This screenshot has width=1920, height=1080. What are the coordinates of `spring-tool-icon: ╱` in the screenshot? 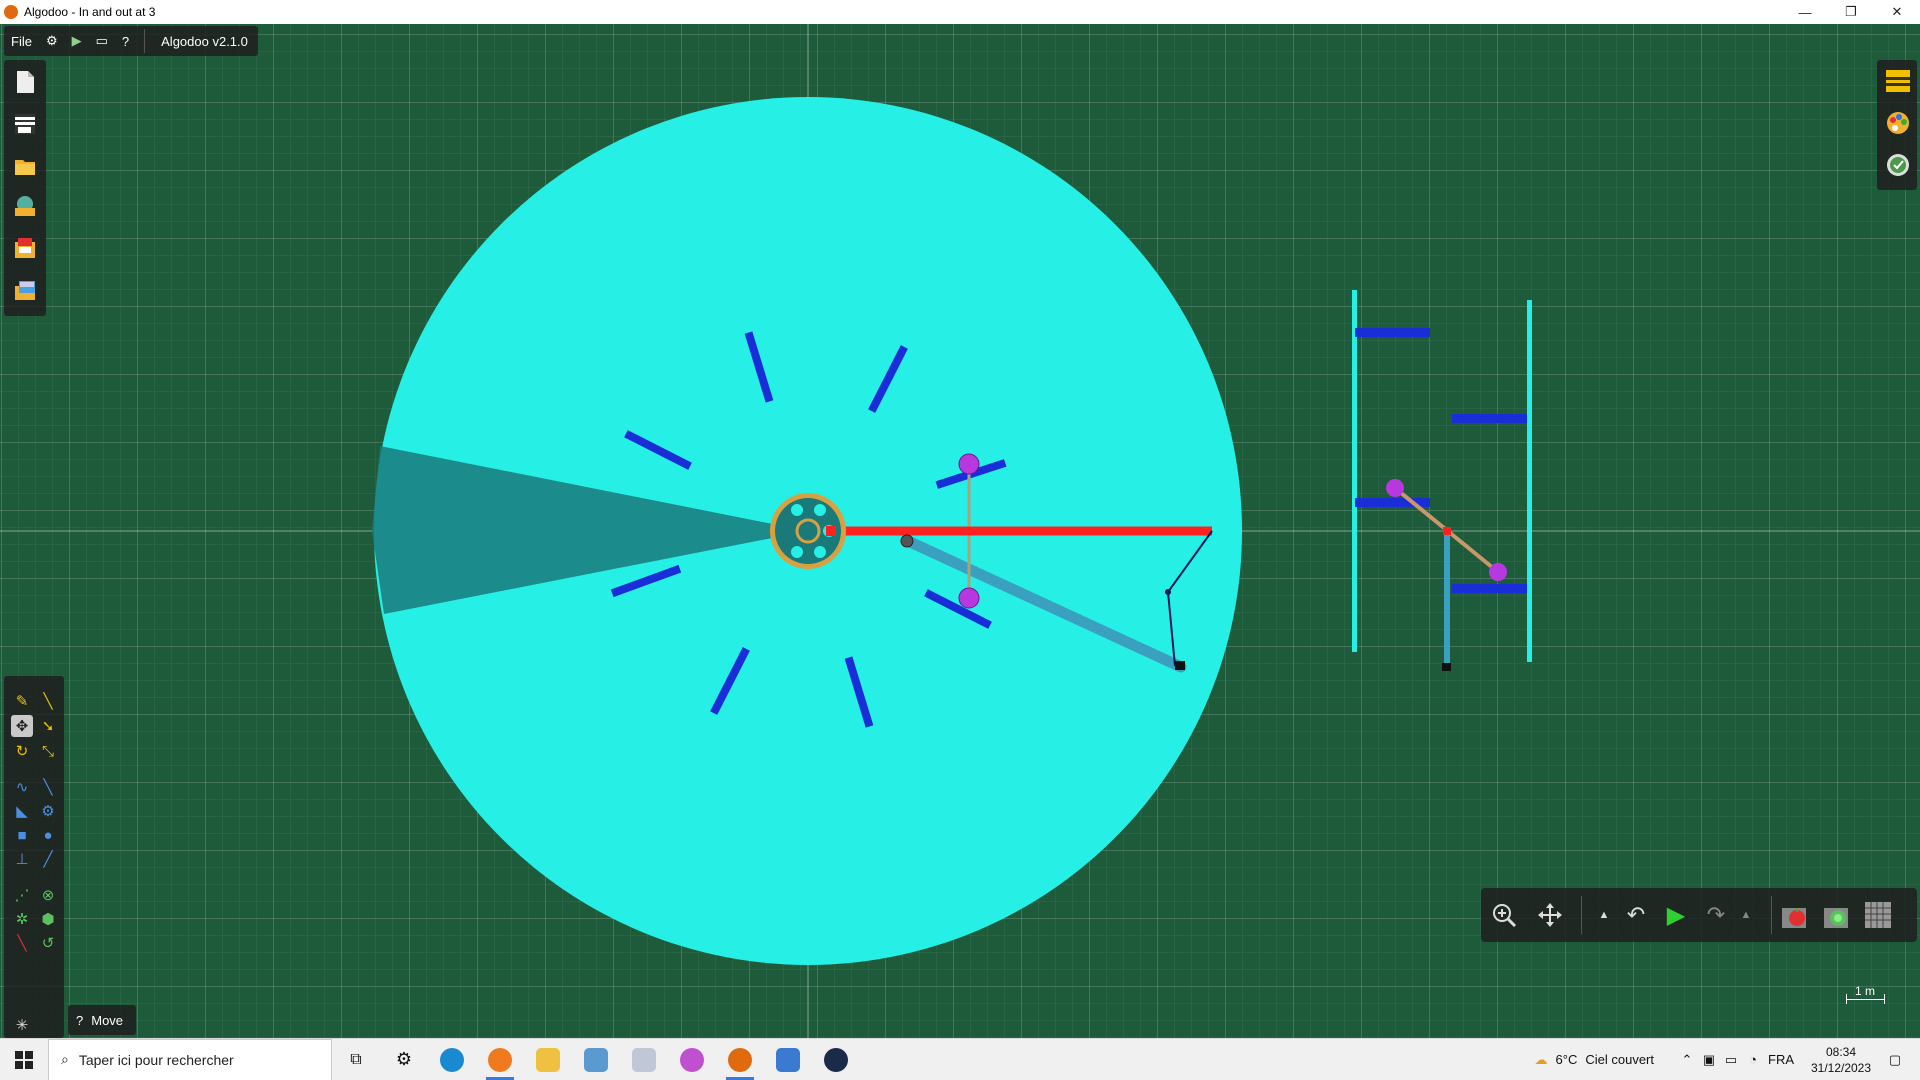 It's located at (48, 859).